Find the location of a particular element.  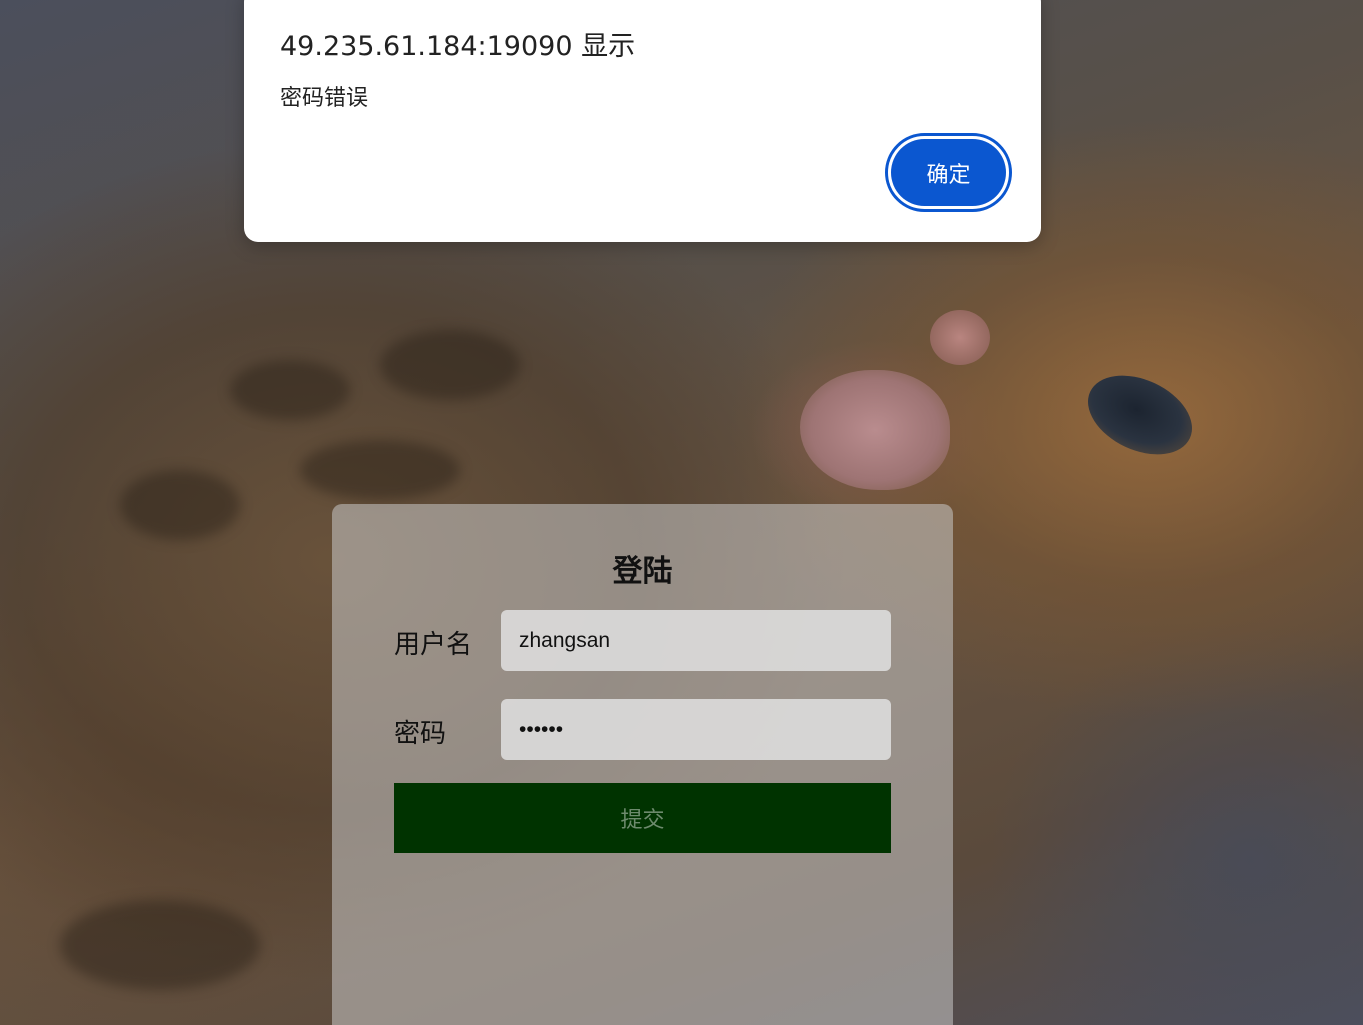

login-title: 登陆 is located at coordinates (642, 571).